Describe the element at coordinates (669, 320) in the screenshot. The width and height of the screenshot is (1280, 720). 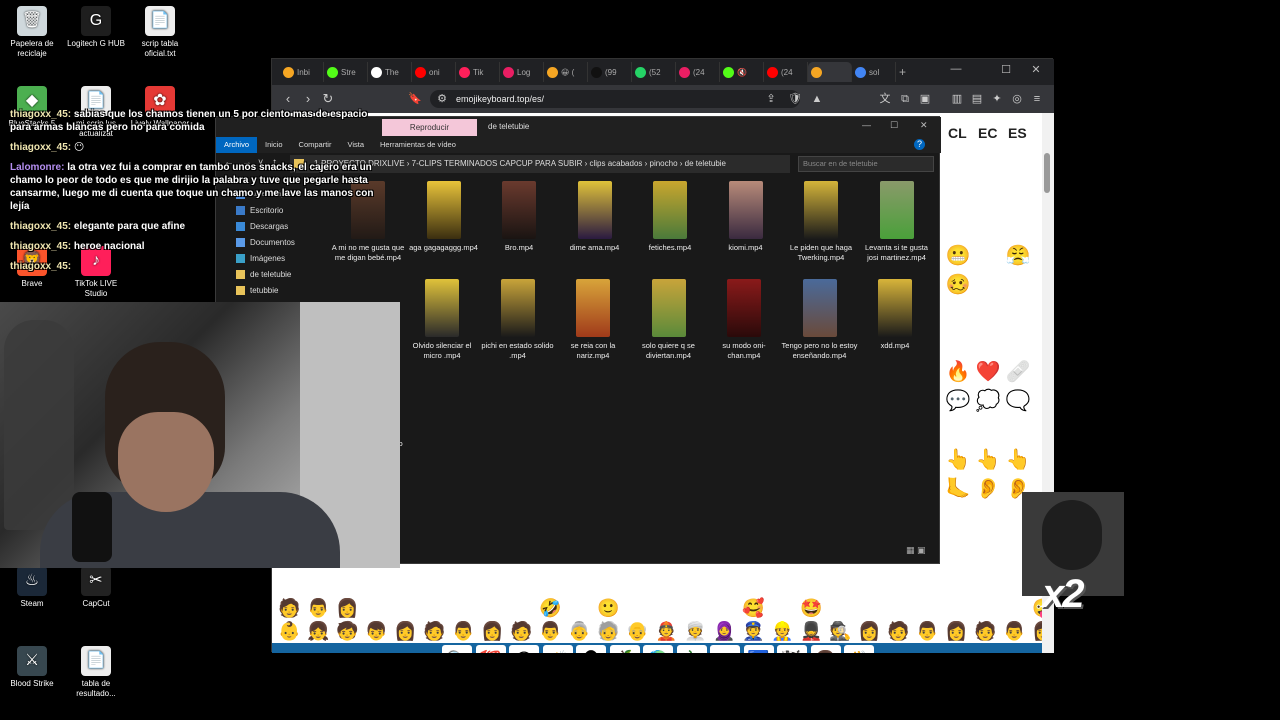
I see `video-file: solo quiere q se diviertan.mp4` at that location.